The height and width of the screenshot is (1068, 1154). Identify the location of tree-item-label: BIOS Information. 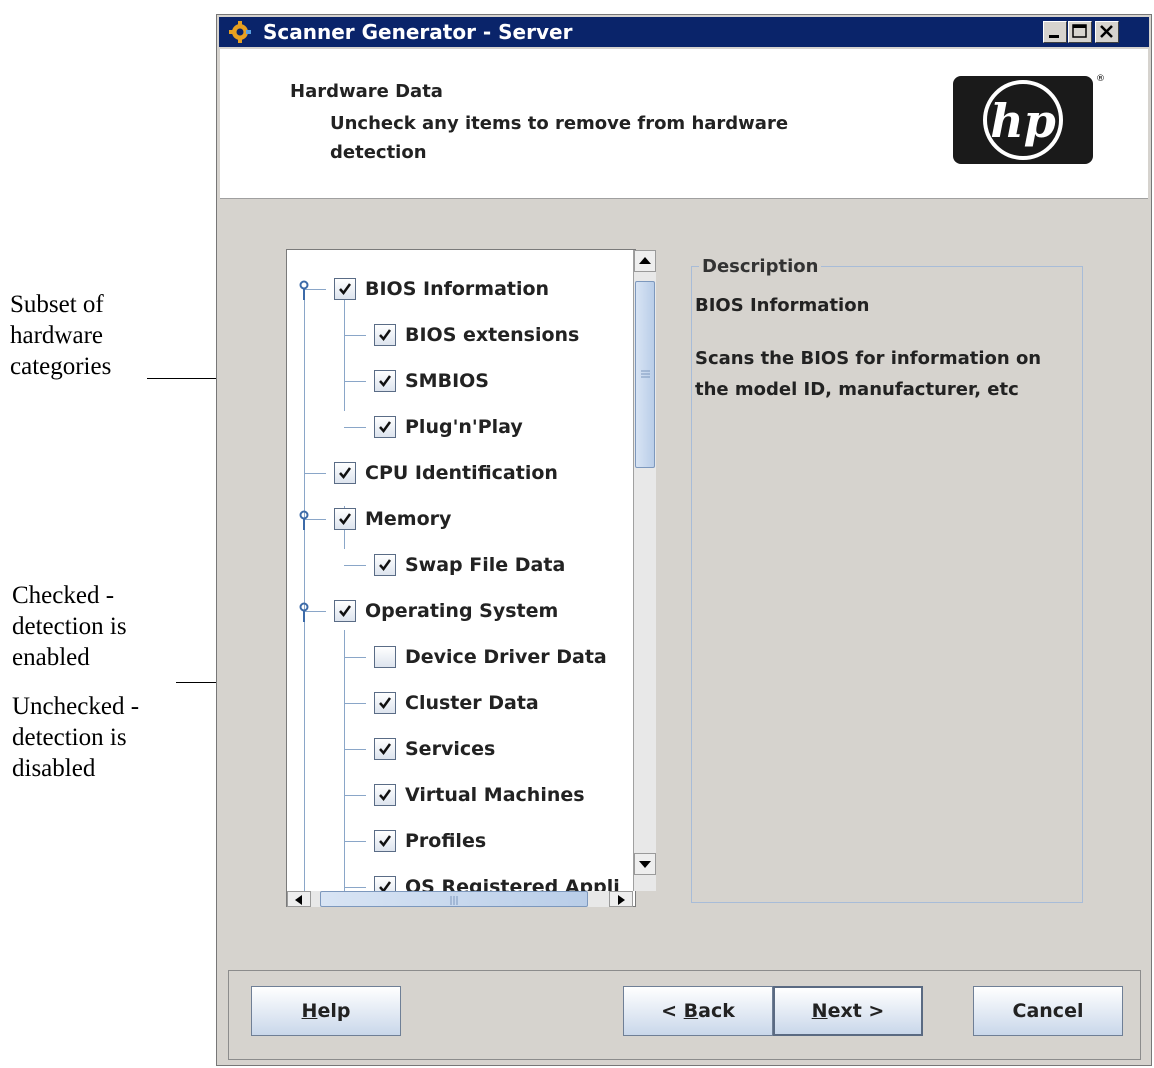
(457, 289).